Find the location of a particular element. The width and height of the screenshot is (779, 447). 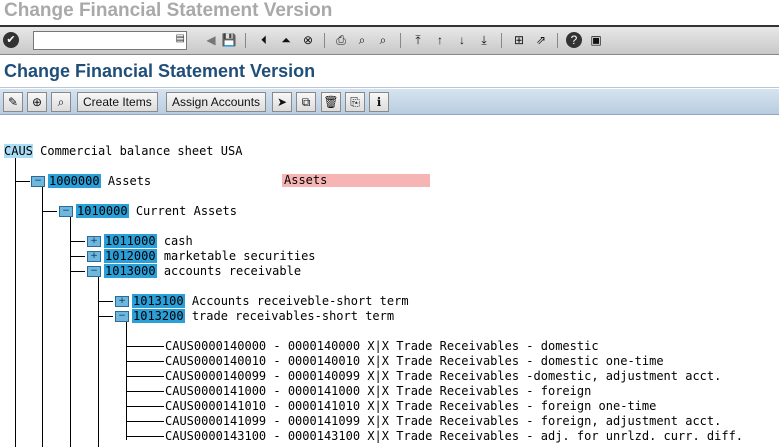

select-icon: ➤ is located at coordinates (282, 102).